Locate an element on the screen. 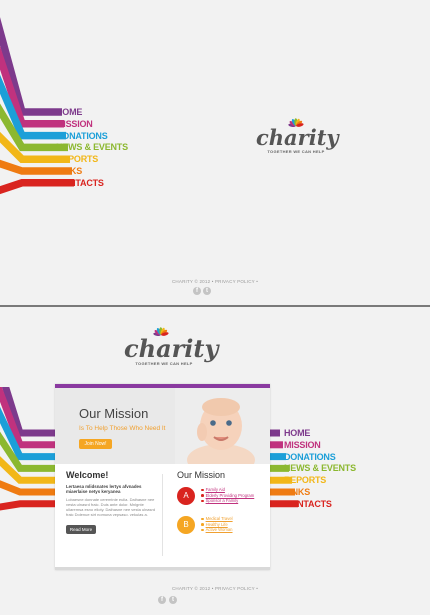 The height and width of the screenshot is (615, 430). hero-subtitle: Is To Help Those Who Need It is located at coordinates (122, 428).